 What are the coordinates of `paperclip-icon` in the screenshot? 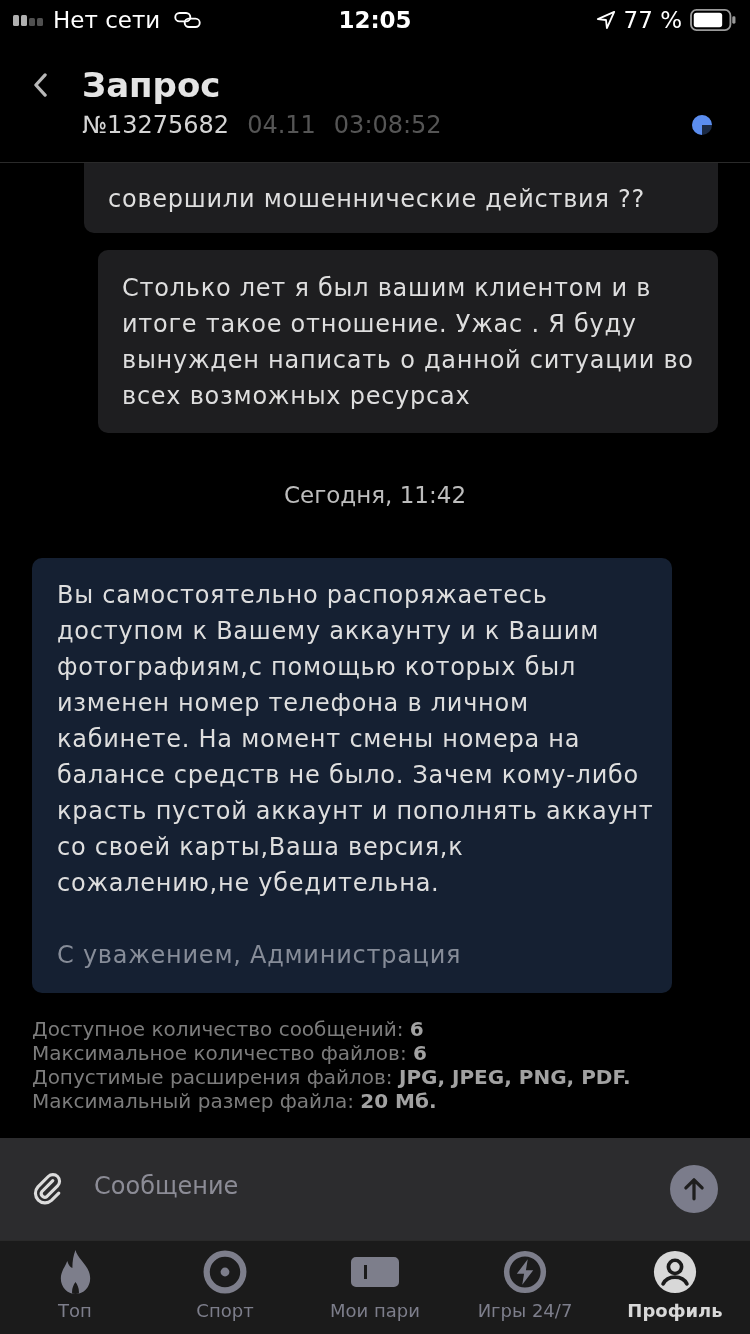 It's located at (48, 1189).